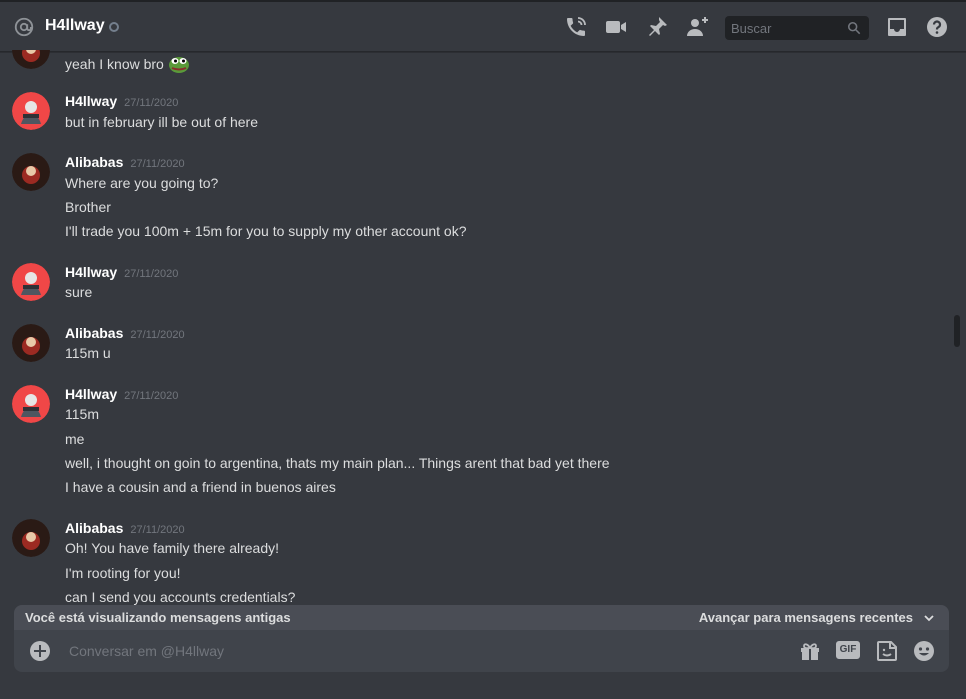 This screenshot has width=966, height=699. Describe the element at coordinates (576, 27) in the screenshot. I see `voice-call-icon` at that location.